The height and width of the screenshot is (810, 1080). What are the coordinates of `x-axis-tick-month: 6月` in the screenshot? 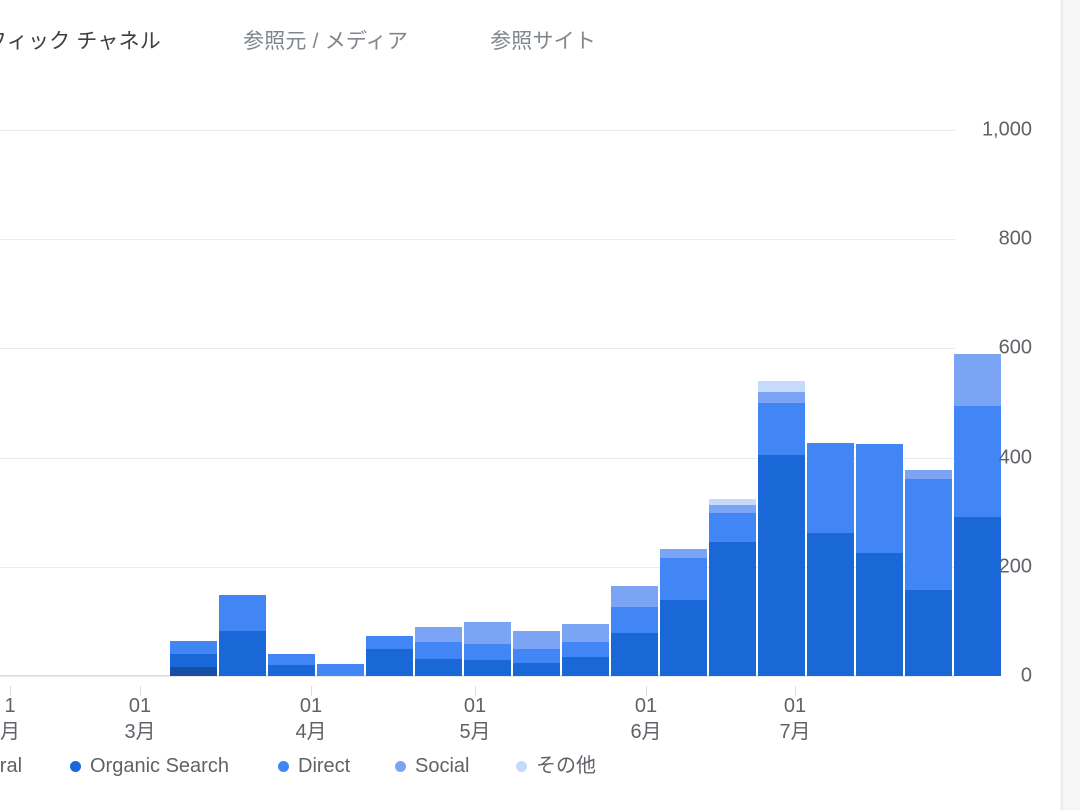 It's located at (646, 731).